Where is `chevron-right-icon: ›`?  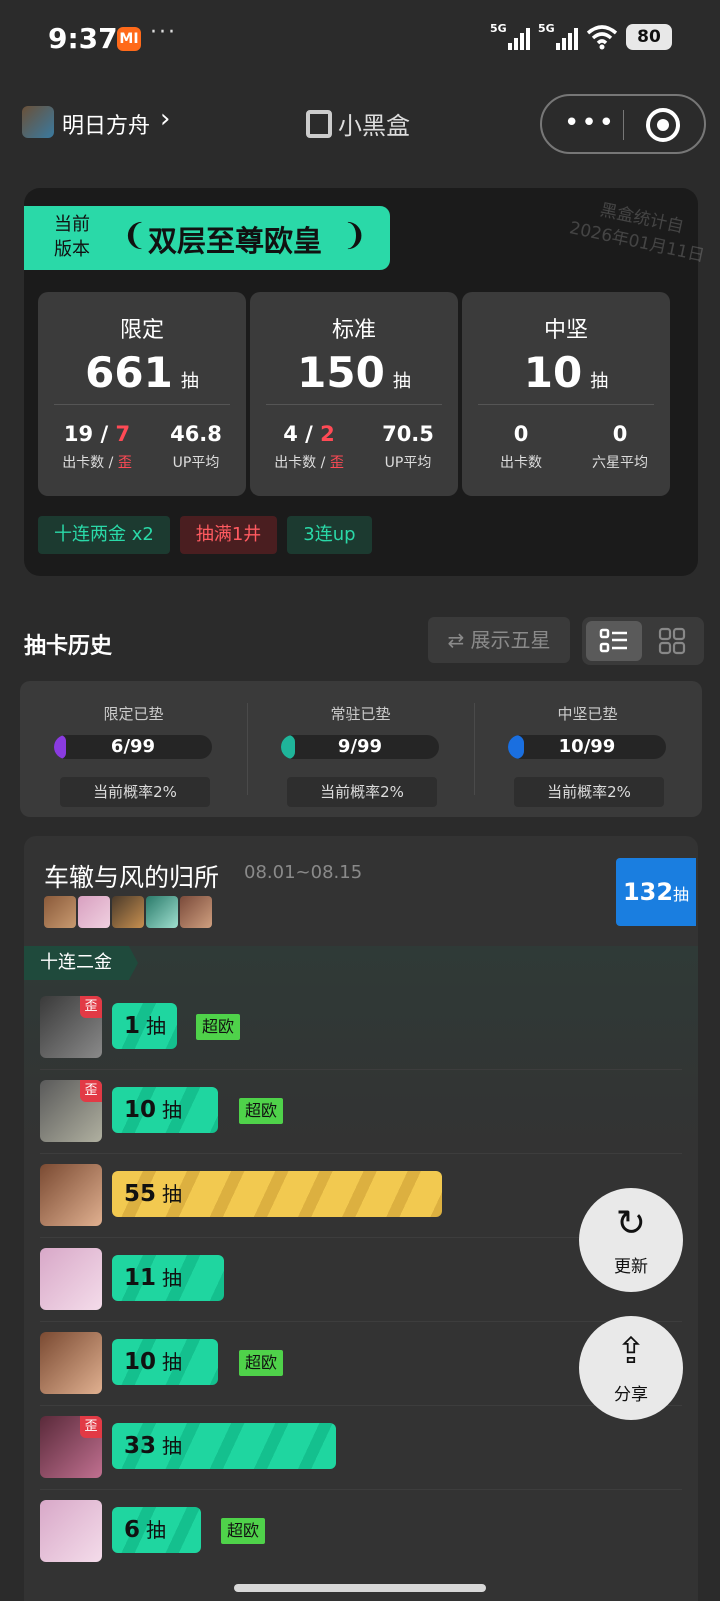 chevron-right-icon: › is located at coordinates (165, 119).